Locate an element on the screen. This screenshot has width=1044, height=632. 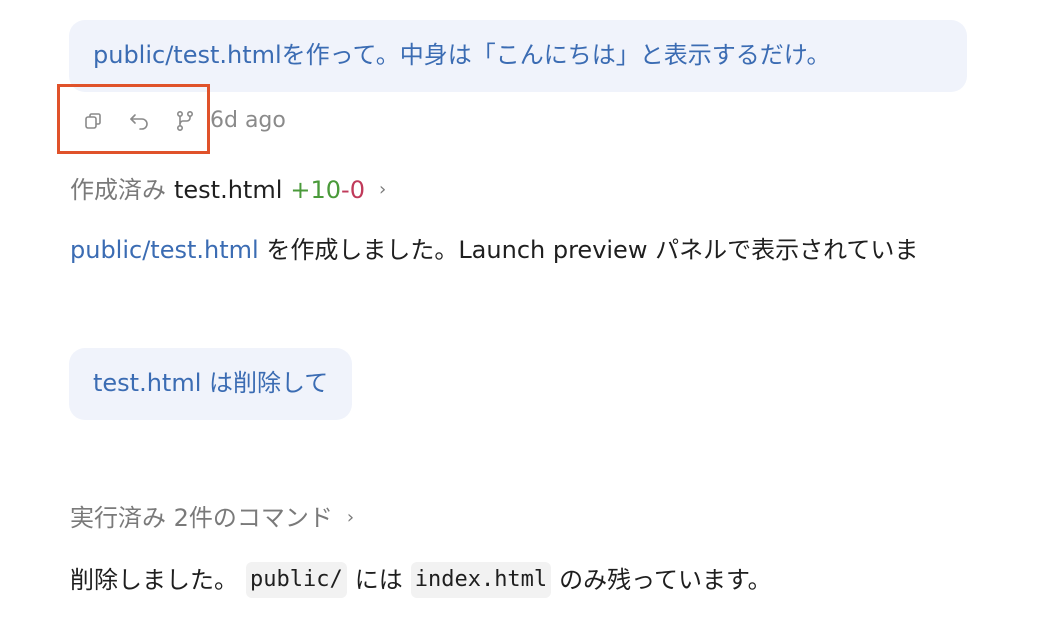
file-link: public/test.html is located at coordinates (164, 250).